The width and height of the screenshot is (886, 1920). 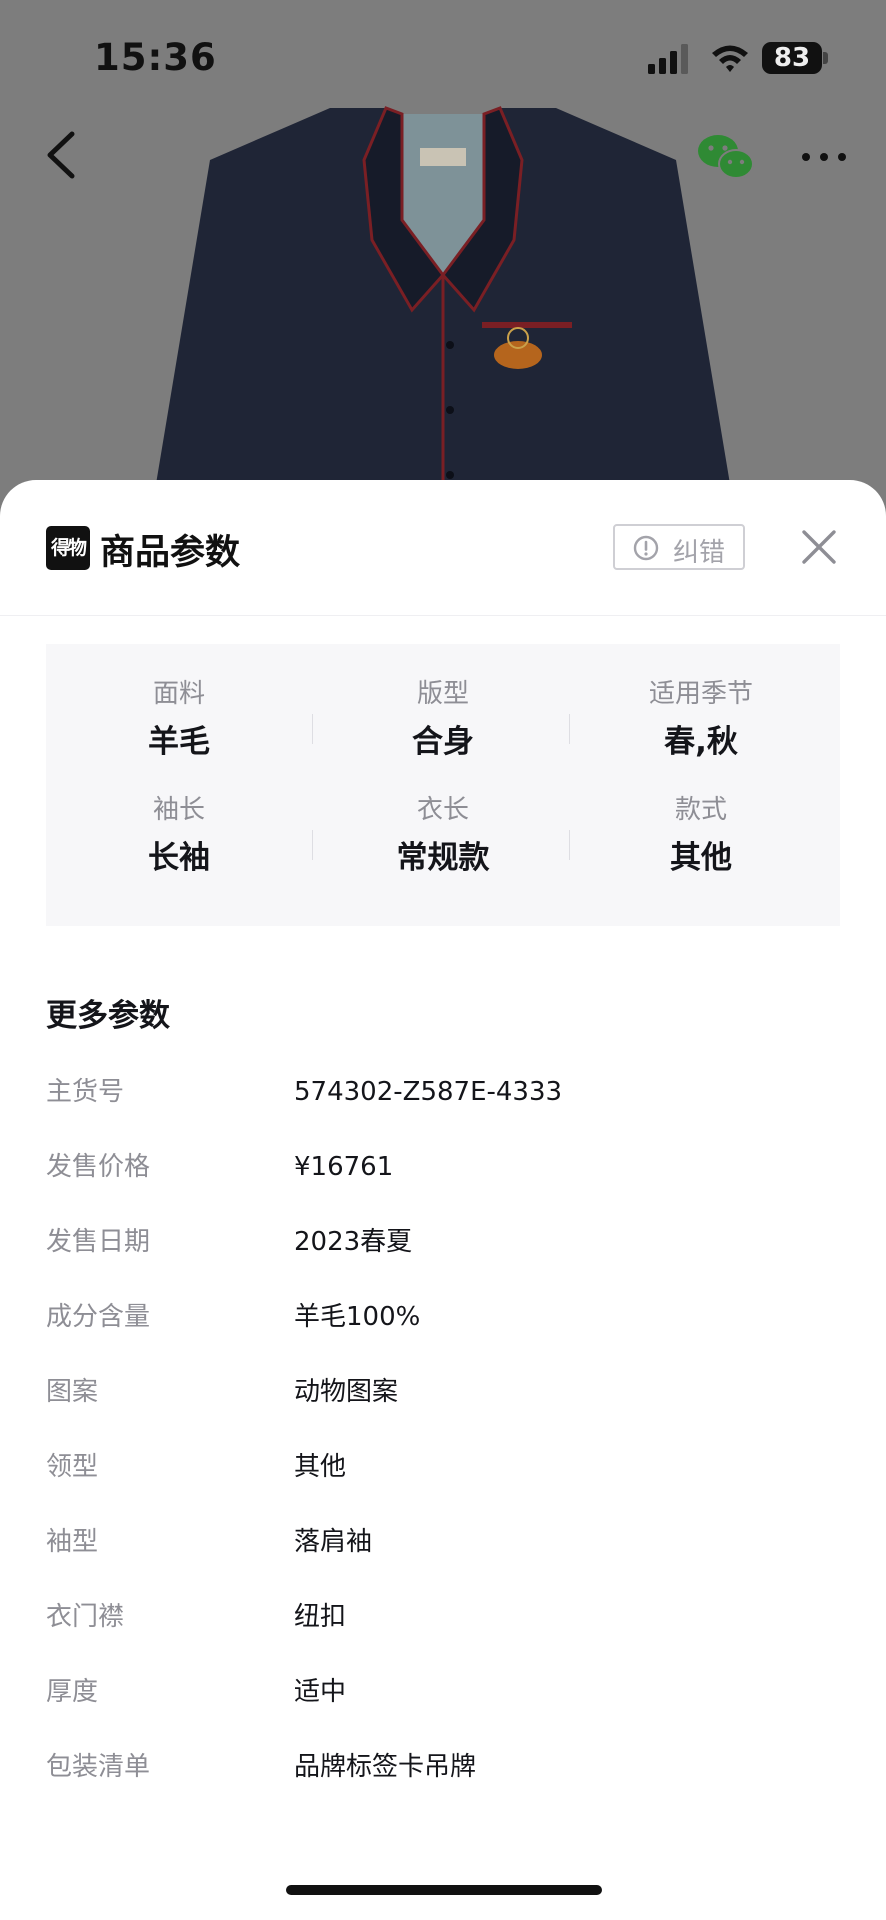 What do you see at coordinates (320, 1467) in the screenshot?
I see `param-row-value: 其他` at bounding box center [320, 1467].